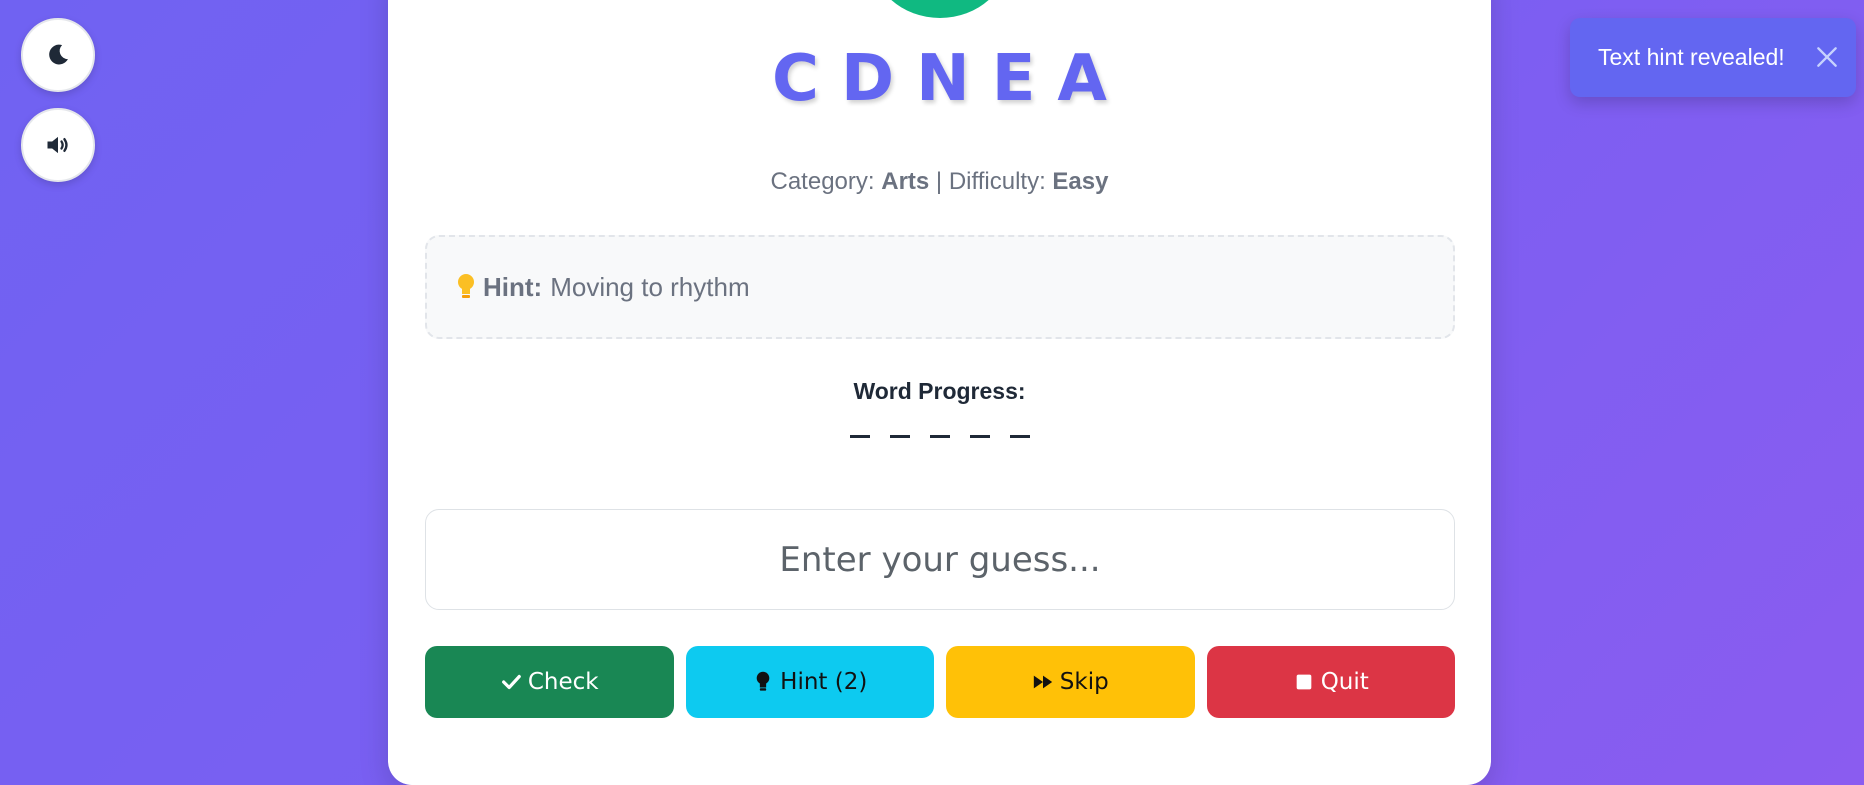 This screenshot has width=1864, height=785. Describe the element at coordinates (1080, 181) in the screenshot. I see `difficulty-value: Easy` at that location.